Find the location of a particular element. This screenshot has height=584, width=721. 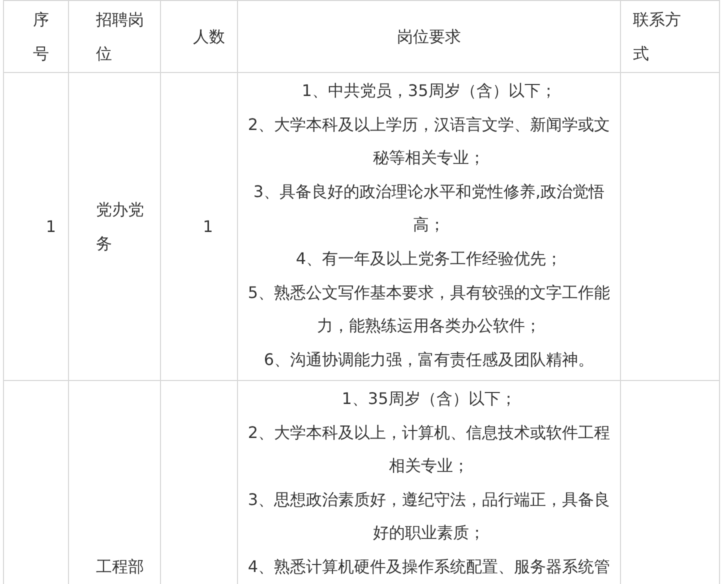

requirement-item: 3、具备良好的政治理论水平和党性修养,政治觉悟高； is located at coordinates (429, 208).